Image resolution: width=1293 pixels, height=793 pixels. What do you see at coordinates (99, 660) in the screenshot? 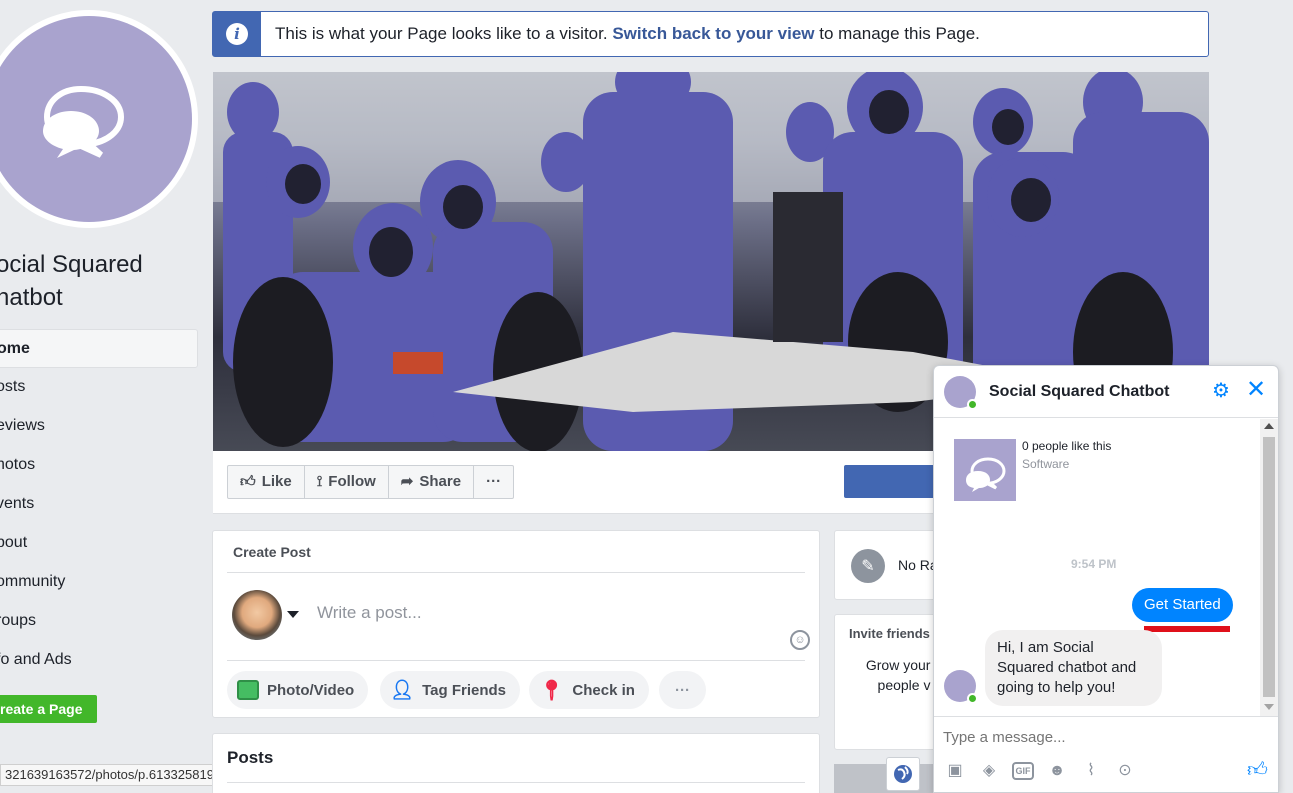
I see `sidebar-item-info-and-ads: fo and Ads` at bounding box center [99, 660].